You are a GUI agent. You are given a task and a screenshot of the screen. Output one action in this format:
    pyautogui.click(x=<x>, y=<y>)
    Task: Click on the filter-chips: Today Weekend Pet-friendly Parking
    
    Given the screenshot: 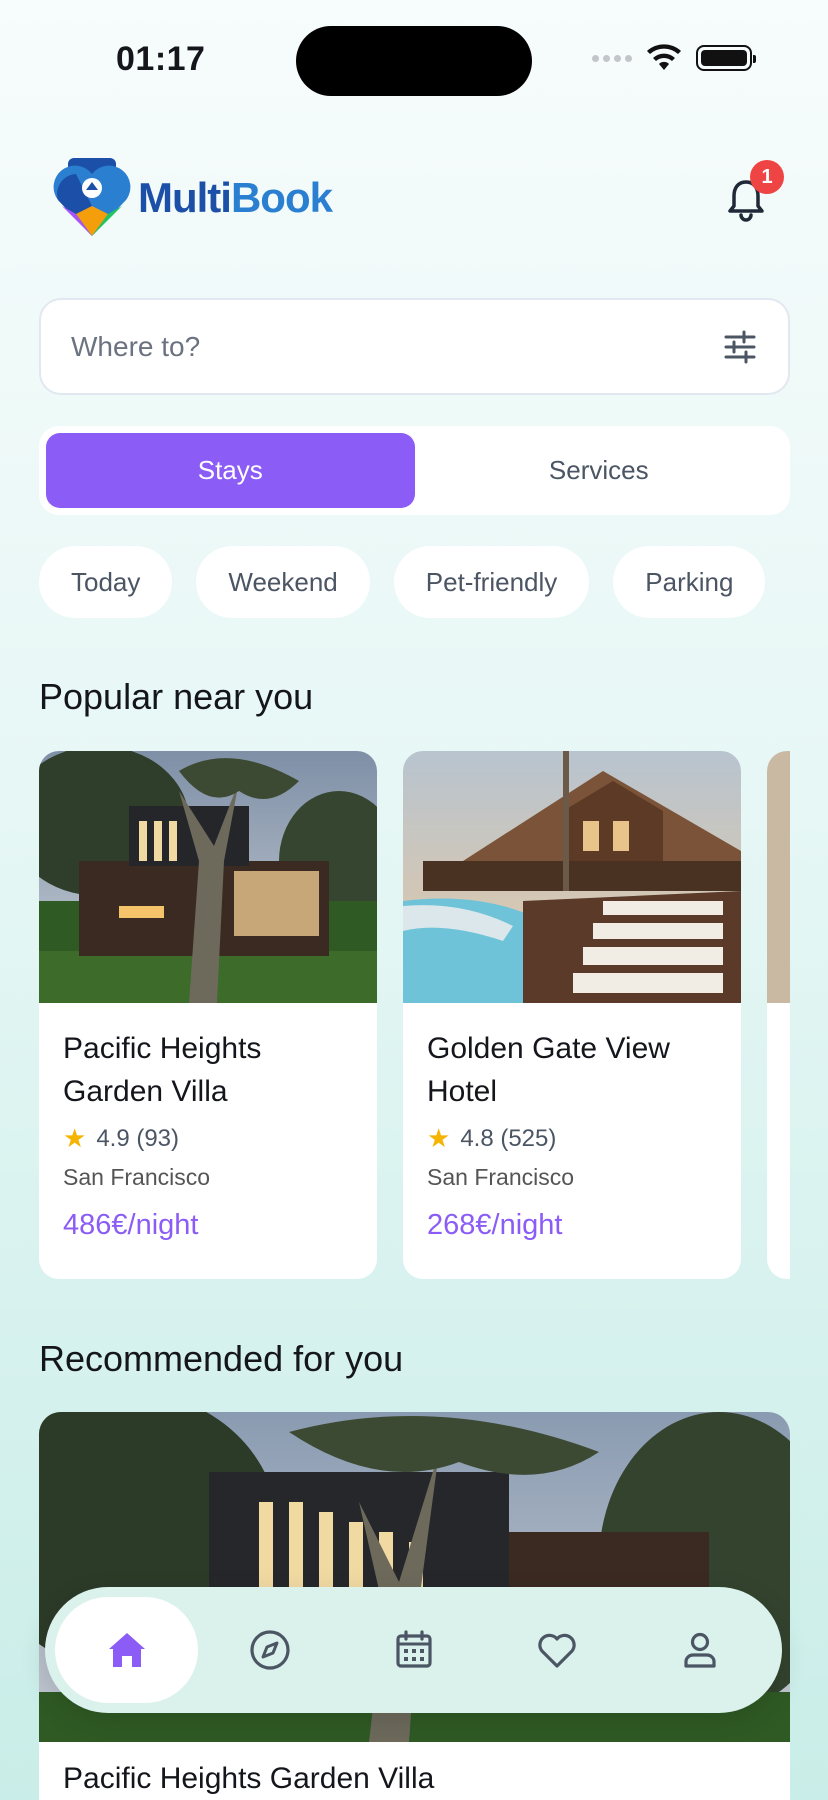 What is the action you would take?
    pyautogui.click(x=414, y=582)
    